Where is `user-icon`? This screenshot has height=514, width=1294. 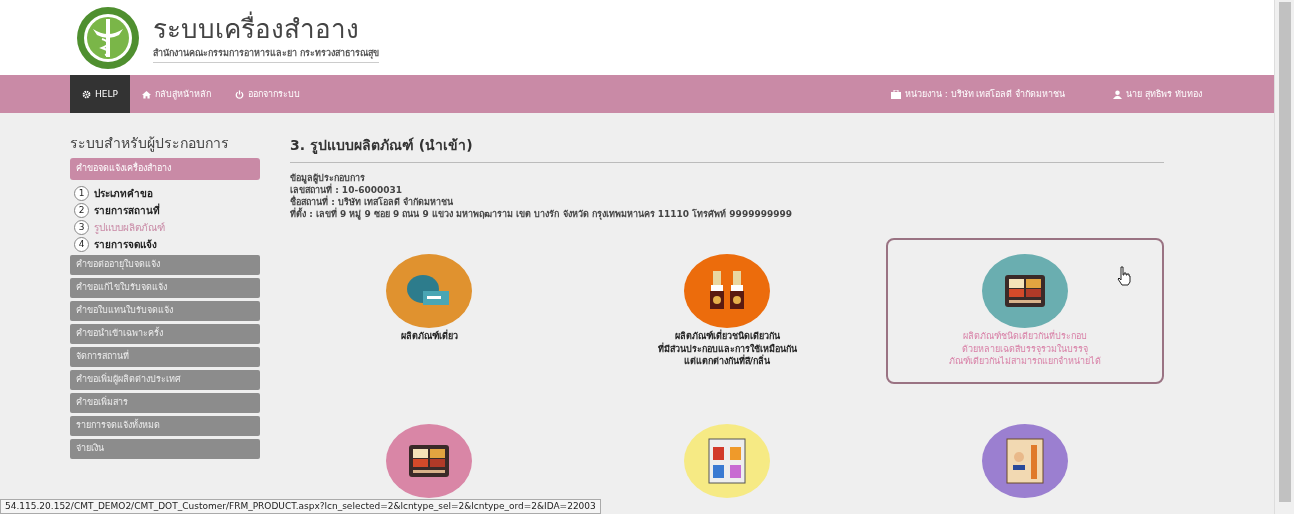 user-icon is located at coordinates (1118, 94).